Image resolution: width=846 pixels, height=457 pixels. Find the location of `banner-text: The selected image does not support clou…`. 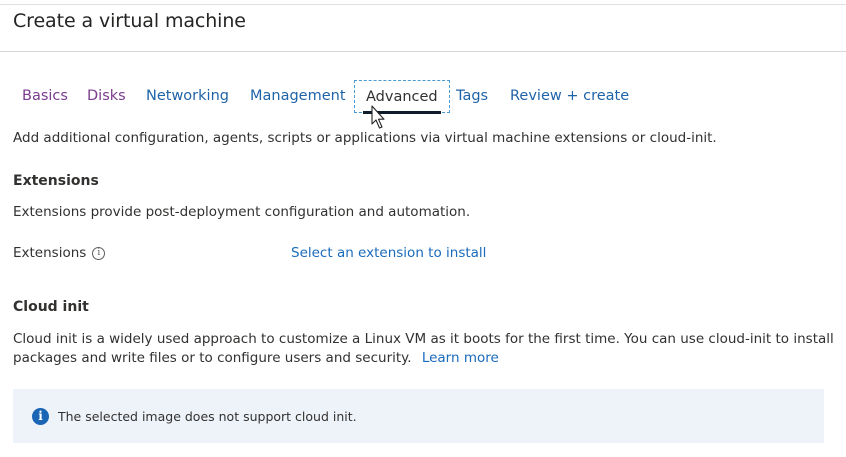

banner-text: The selected image does not support clou… is located at coordinates (207, 416).